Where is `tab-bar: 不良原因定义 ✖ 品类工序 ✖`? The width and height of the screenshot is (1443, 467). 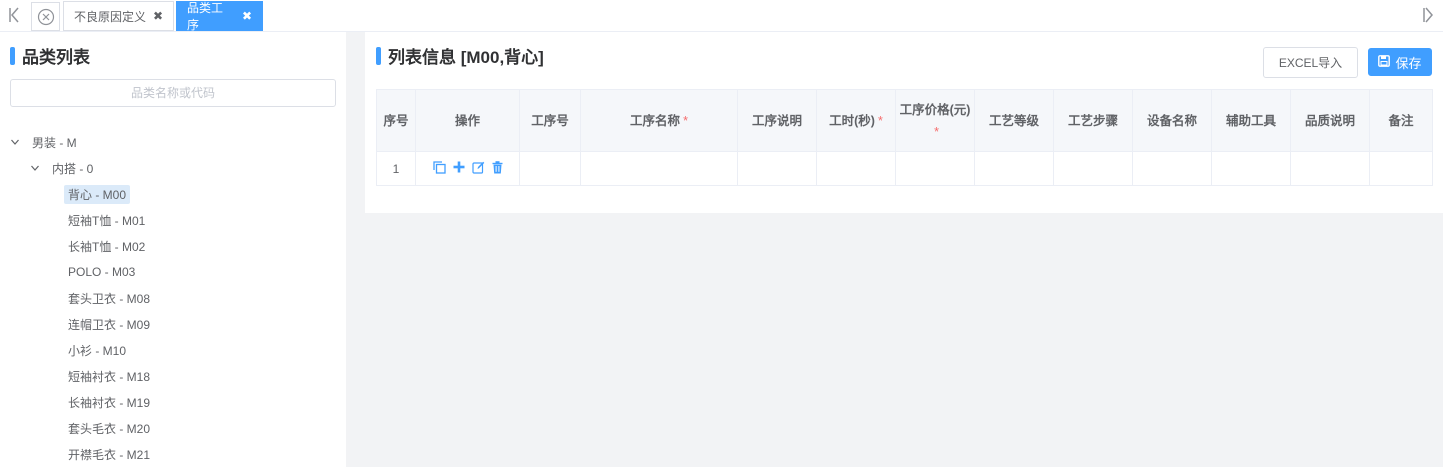
tab-bar: 不良原因定义 ✖ 品类工序 ✖ is located at coordinates (721, 16).